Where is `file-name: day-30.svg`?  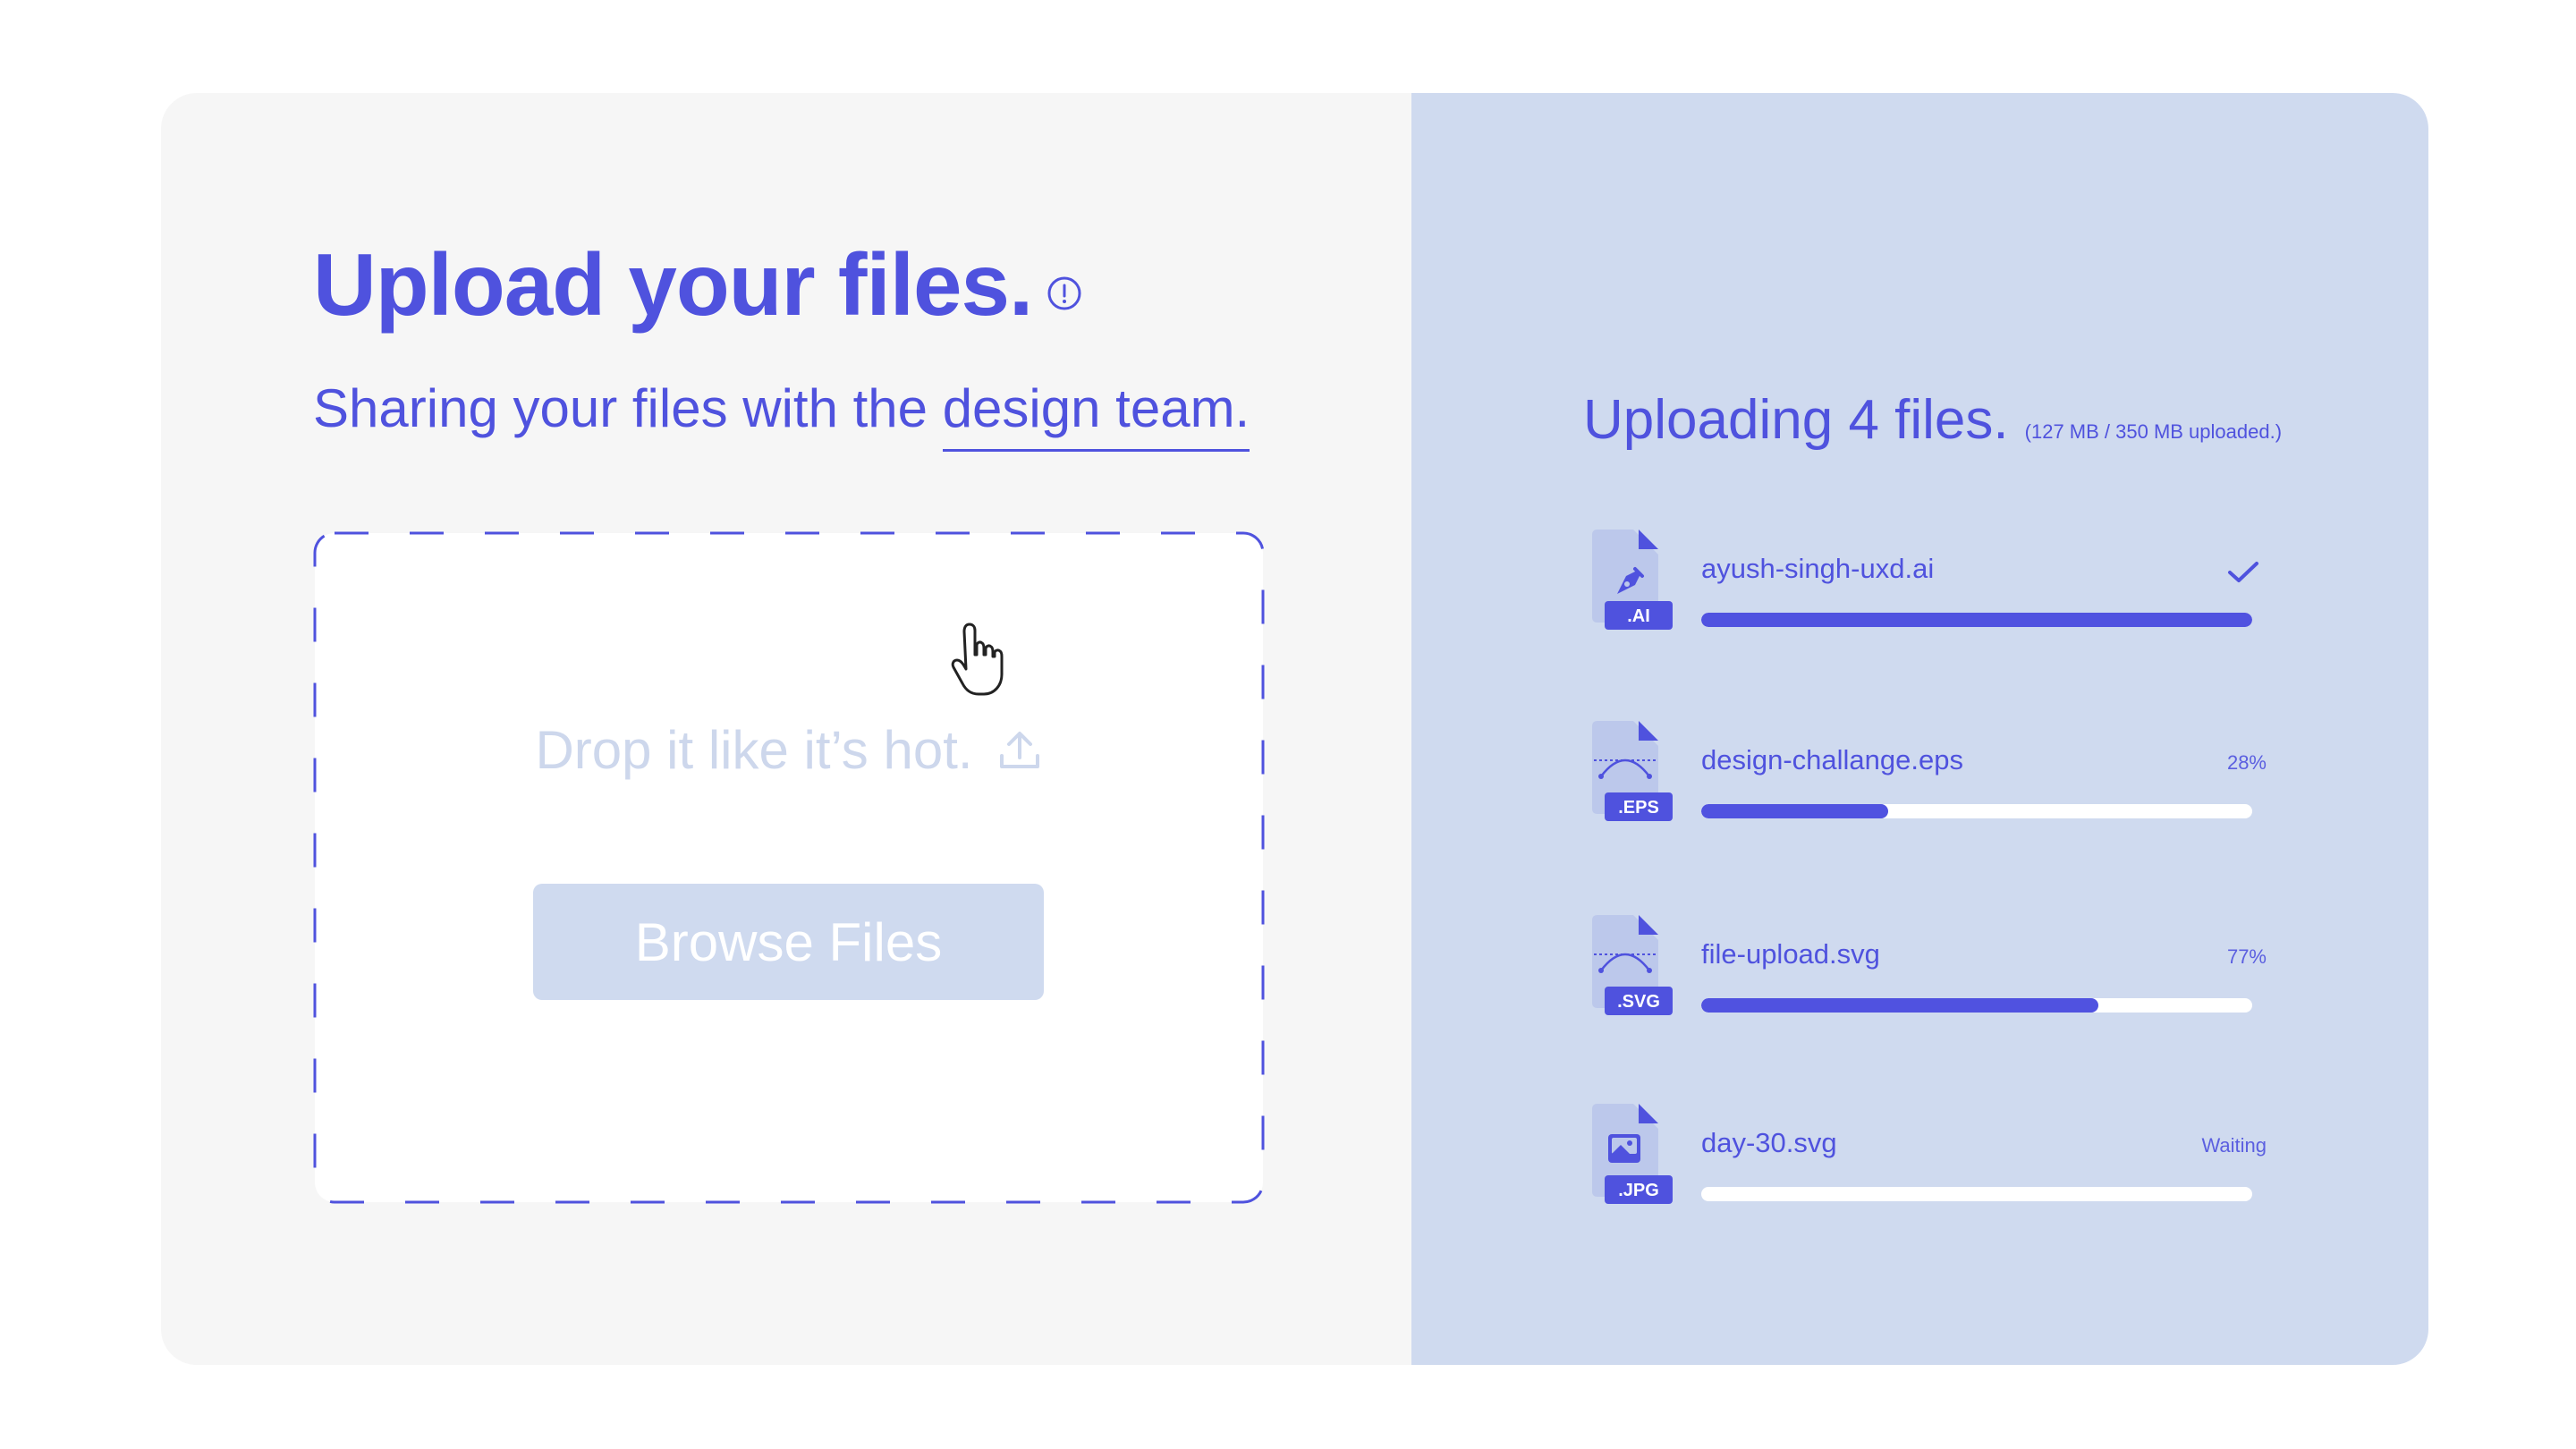
file-name: day-30.svg is located at coordinates (1769, 1142).